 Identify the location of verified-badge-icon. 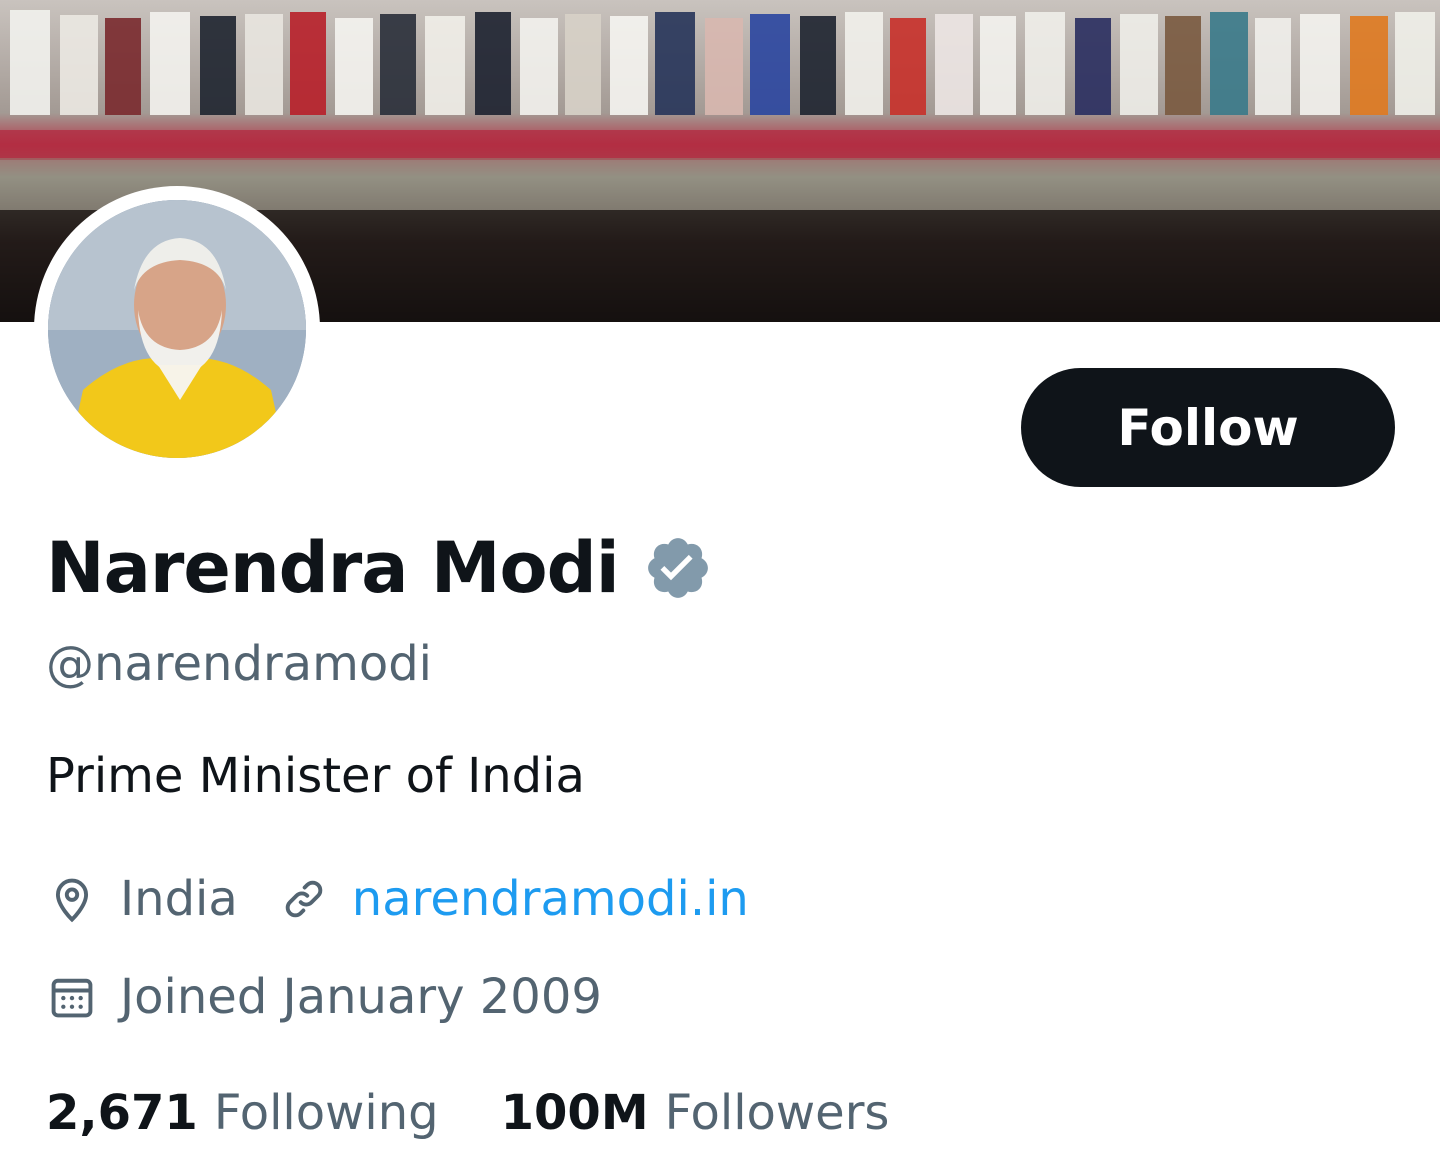
(678, 568).